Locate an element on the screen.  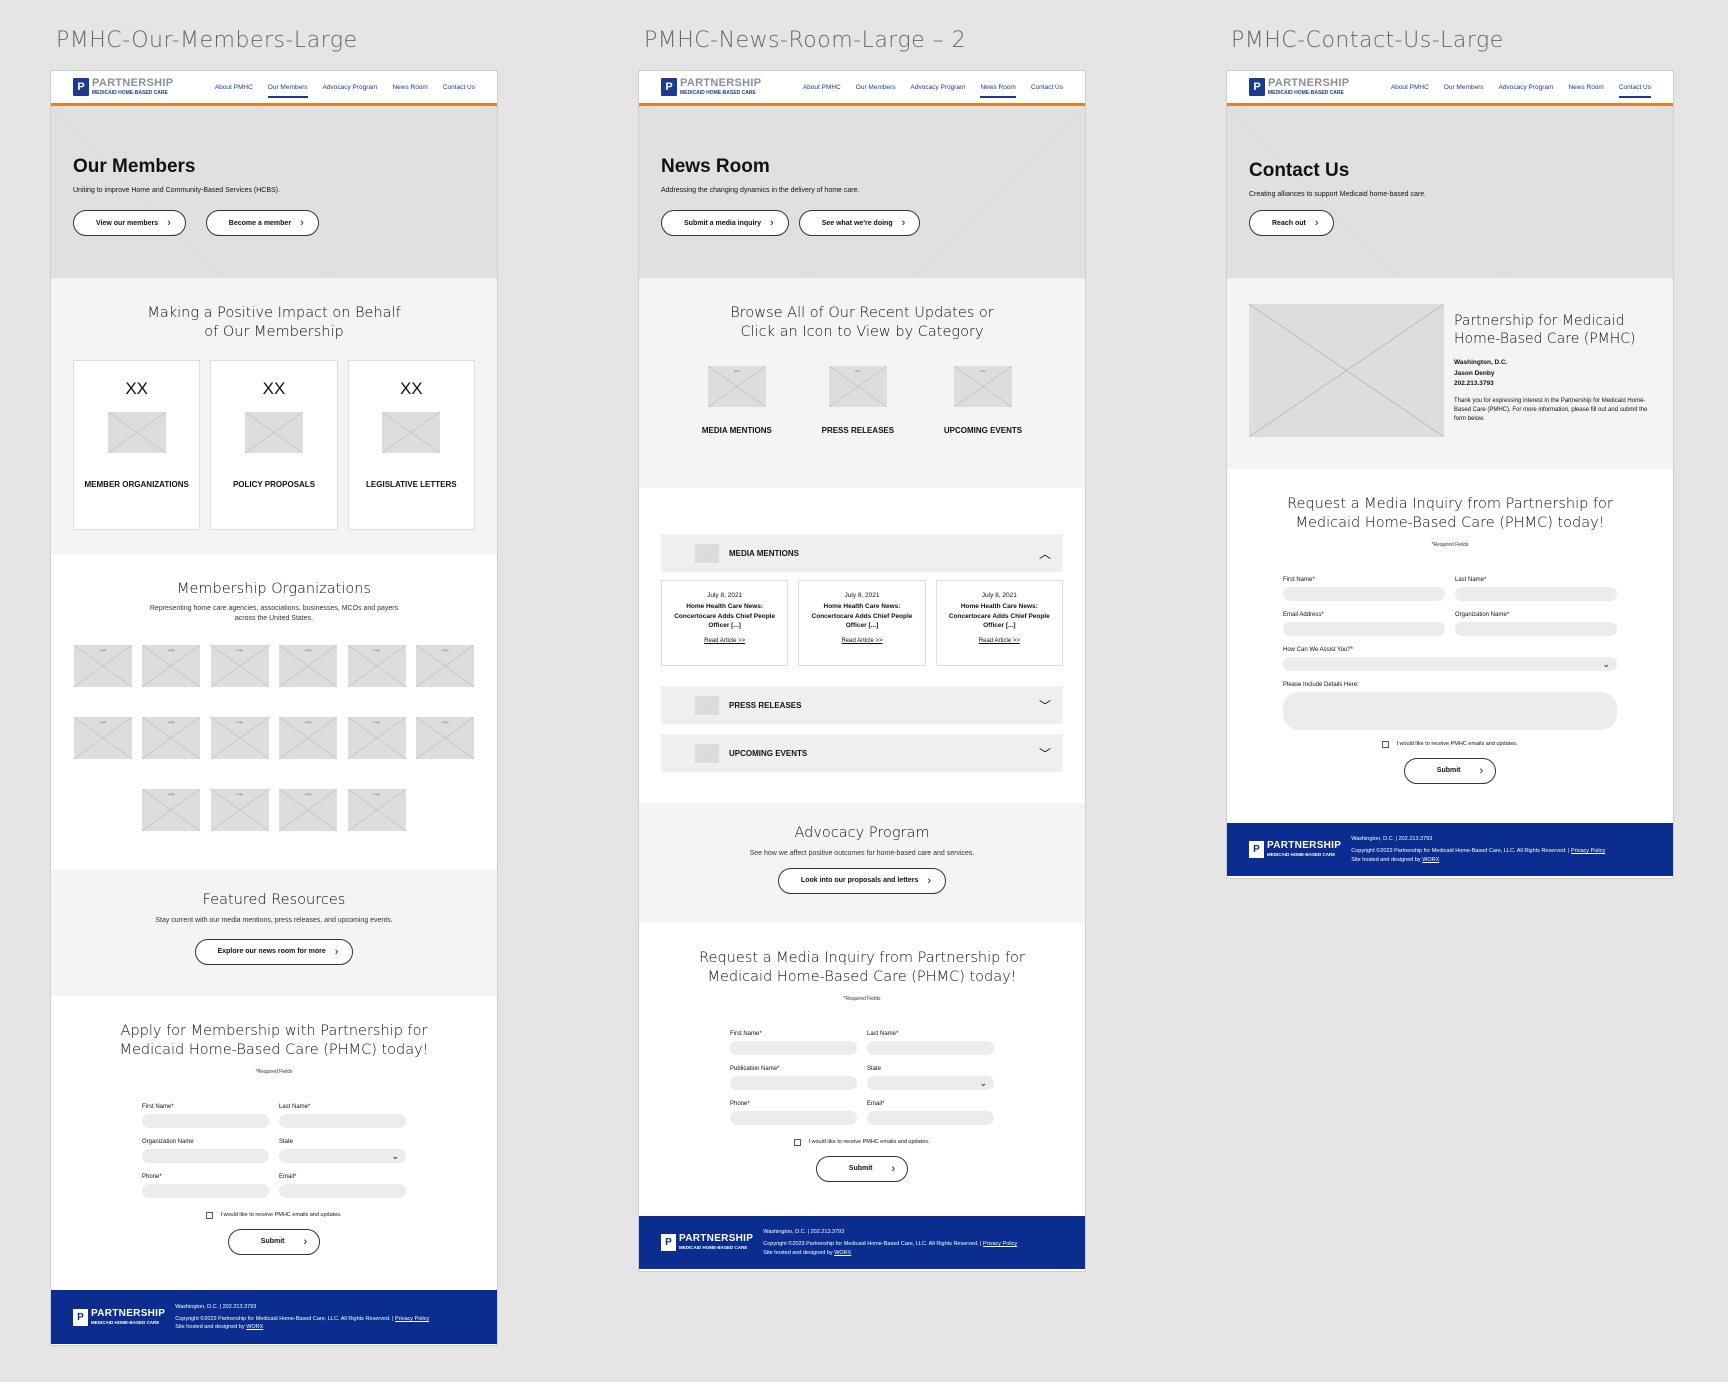
category-press: Icon PRESS RELEASES is located at coordinates (858, 400).